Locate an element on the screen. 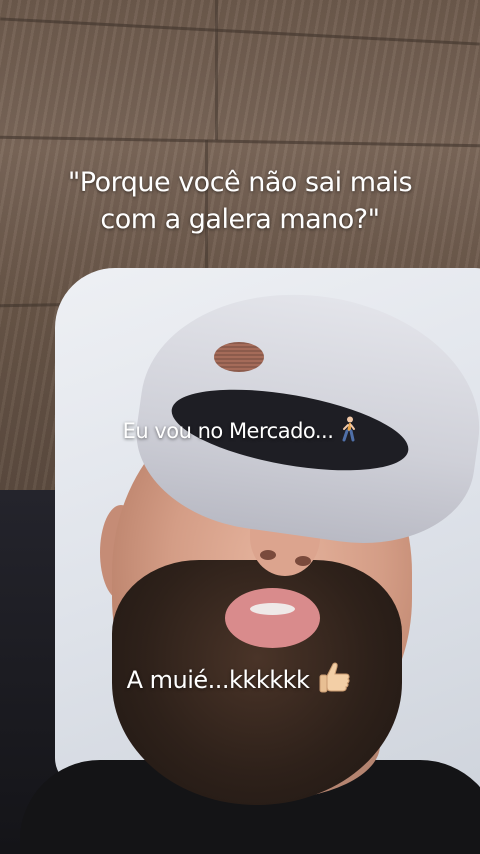 The width and height of the screenshot is (480, 854). caption-wife: A muié...kkkkkk is located at coordinates (240, 678).